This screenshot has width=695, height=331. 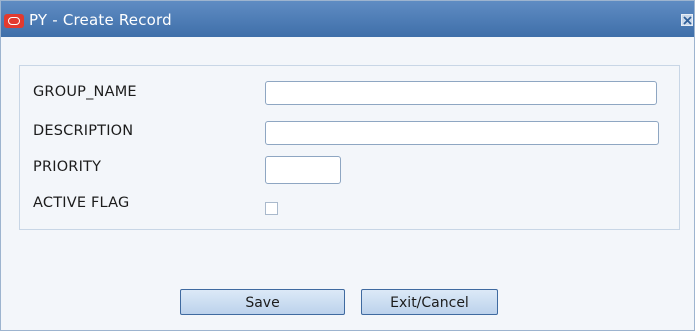 I want to click on description-label: DESCRIPTION, so click(x=83, y=131).